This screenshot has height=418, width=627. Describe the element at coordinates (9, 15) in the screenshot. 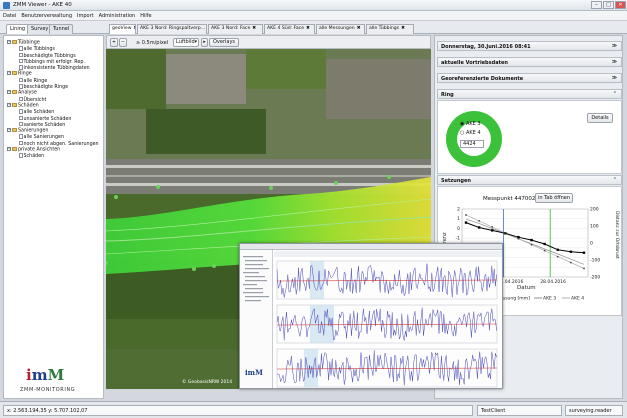

I see `menu-datei: Datei` at that location.